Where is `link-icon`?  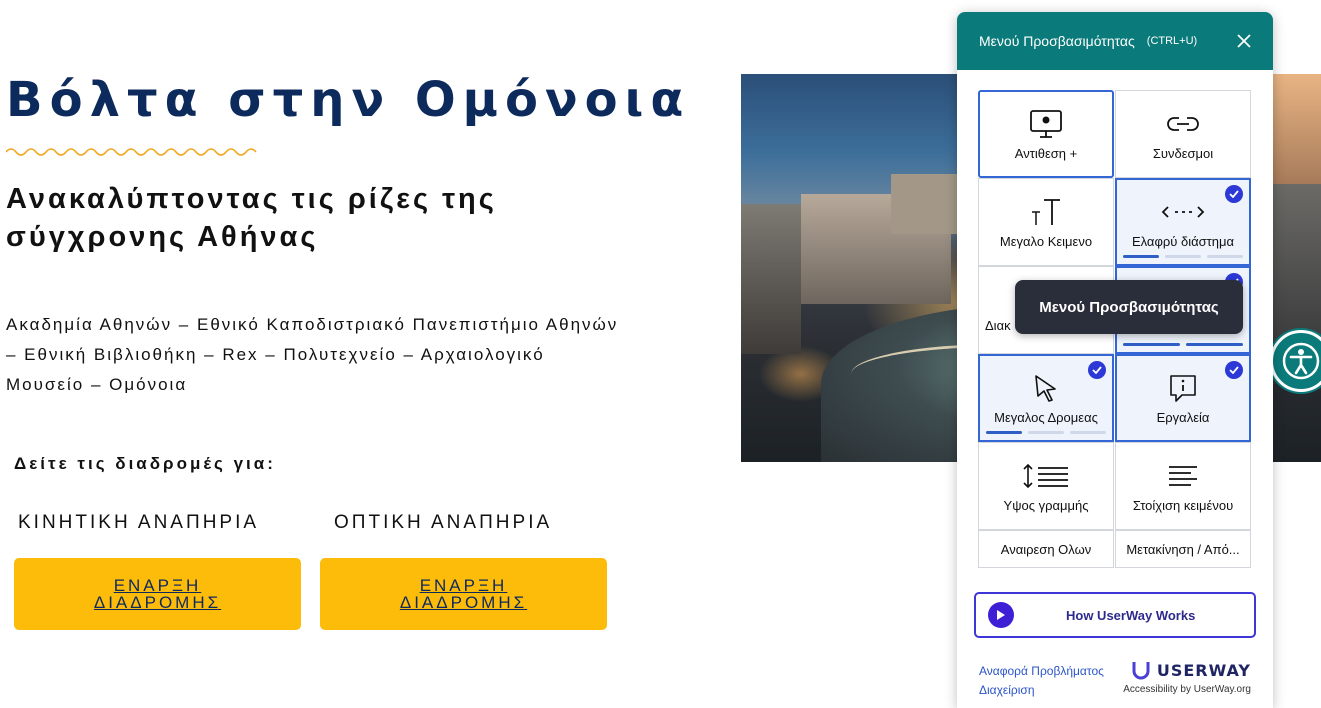
link-icon is located at coordinates (1183, 123).